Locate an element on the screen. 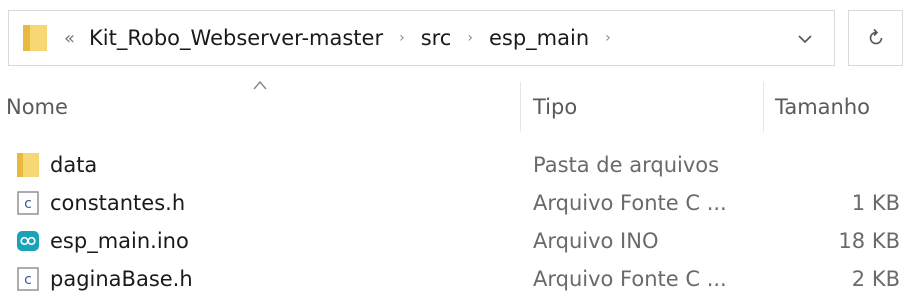 This screenshot has height=305, width=903. breadcrumb-segment-kit-robo: Kit_Robo_Webserver-master is located at coordinates (236, 38).